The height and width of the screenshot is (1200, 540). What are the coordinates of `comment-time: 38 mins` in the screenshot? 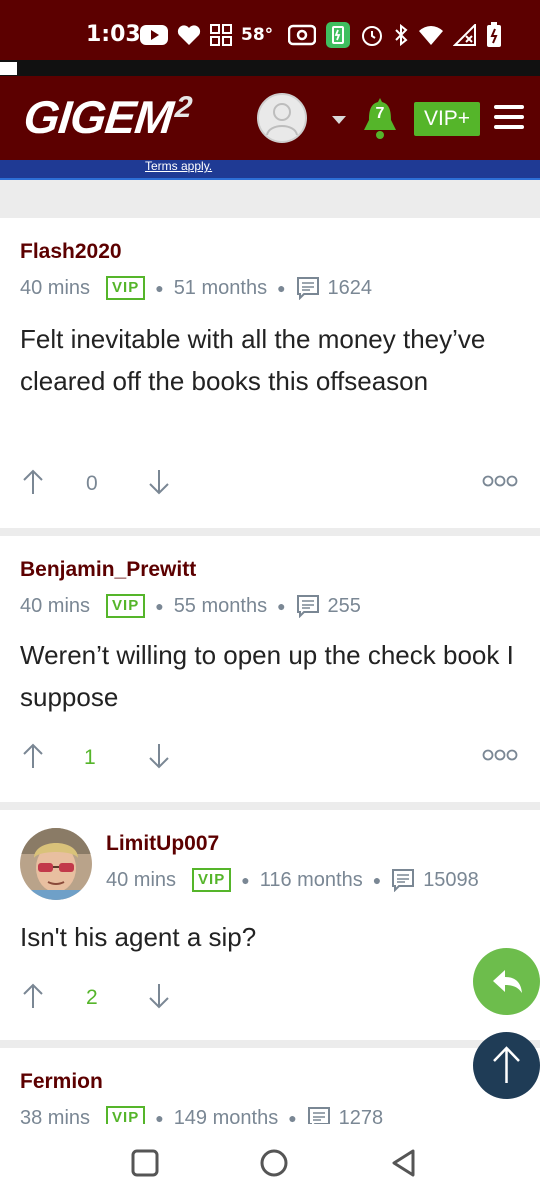 It's located at (55, 1115).